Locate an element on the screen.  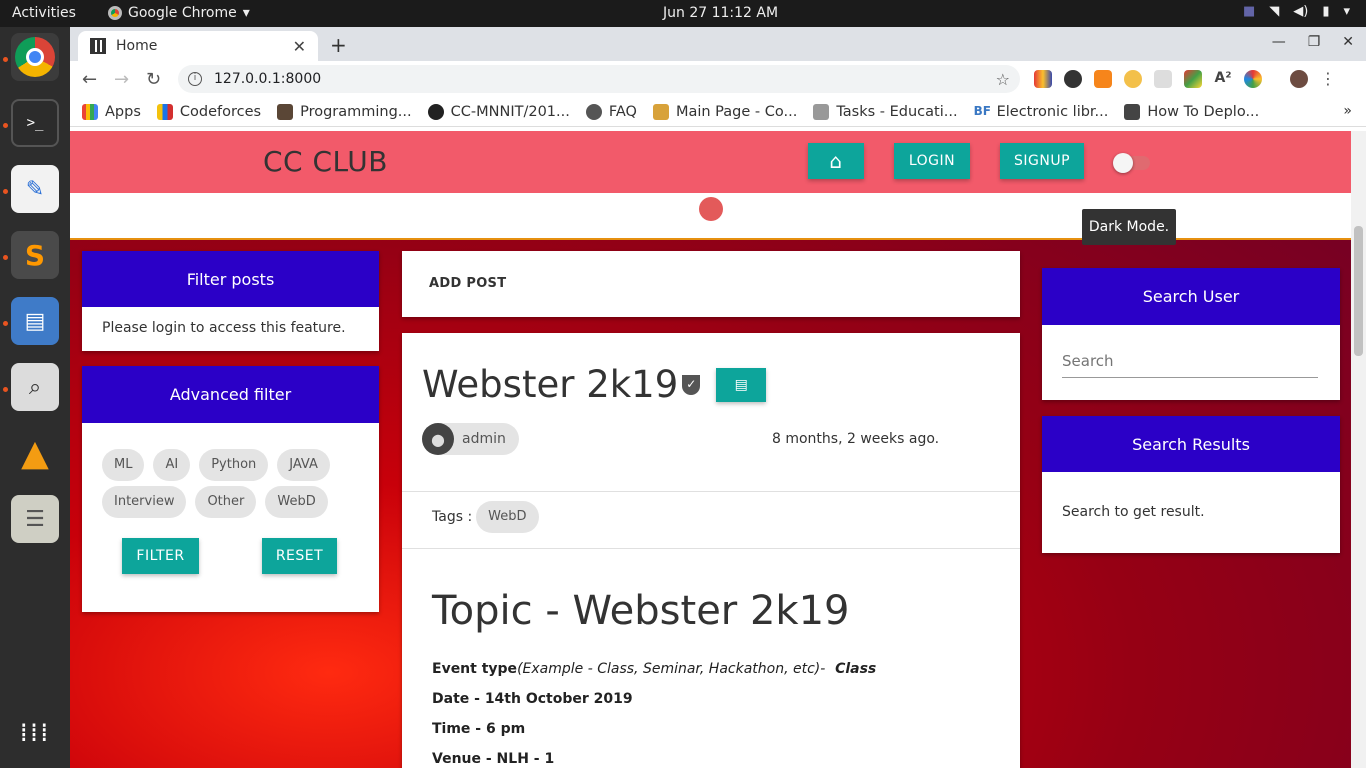
tag-chip-interview: Interview is located at coordinates (144, 502).